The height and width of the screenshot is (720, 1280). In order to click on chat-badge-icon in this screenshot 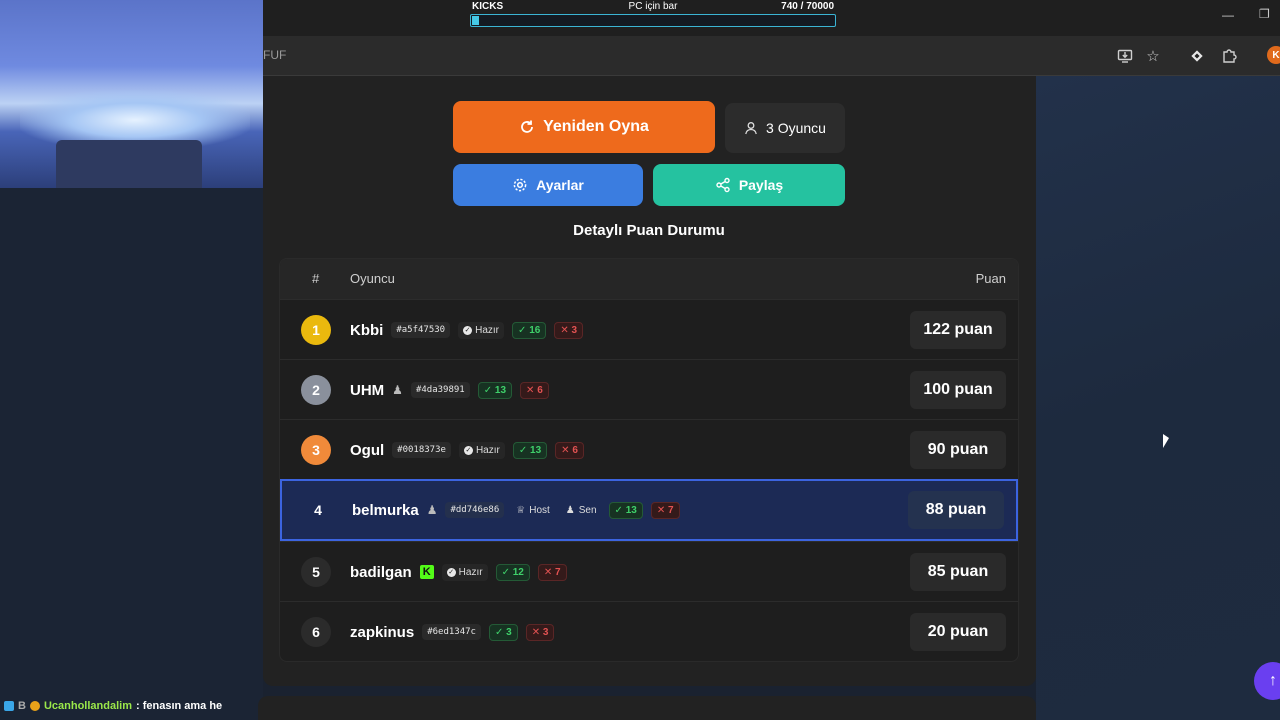, I will do `click(9, 706)`.